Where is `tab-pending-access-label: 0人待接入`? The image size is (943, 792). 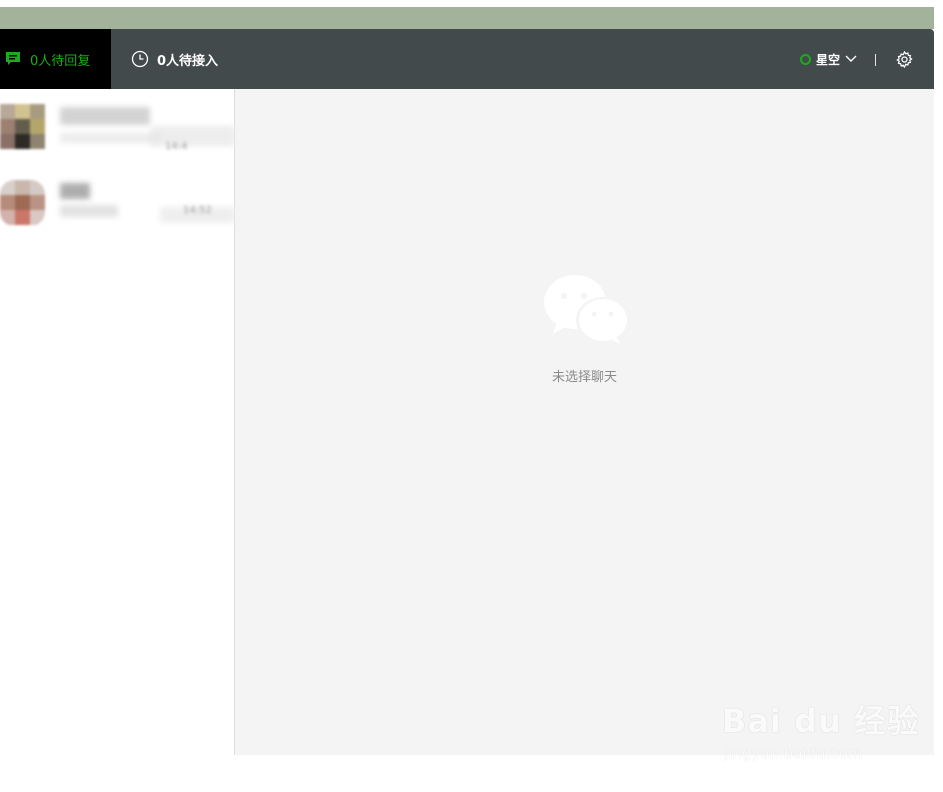
tab-pending-access-label: 0人待接入 is located at coordinates (188, 61).